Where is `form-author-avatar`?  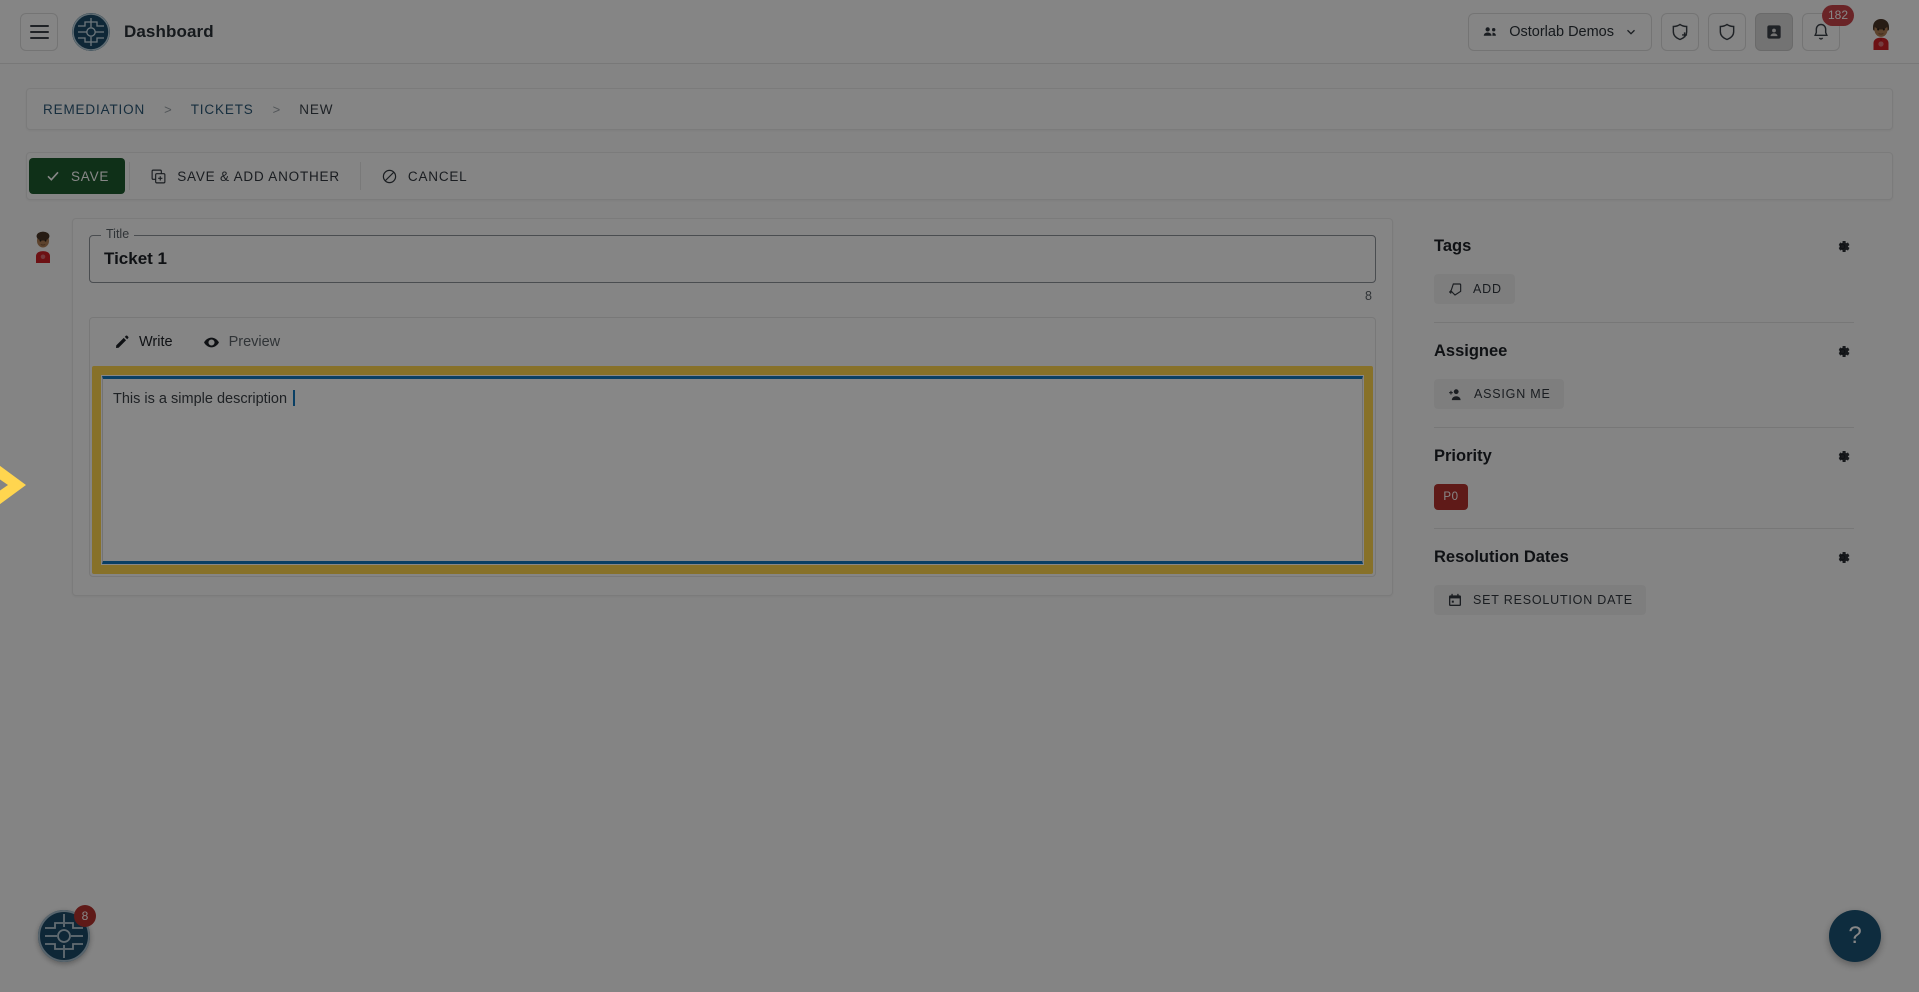 form-author-avatar is located at coordinates (43, 245).